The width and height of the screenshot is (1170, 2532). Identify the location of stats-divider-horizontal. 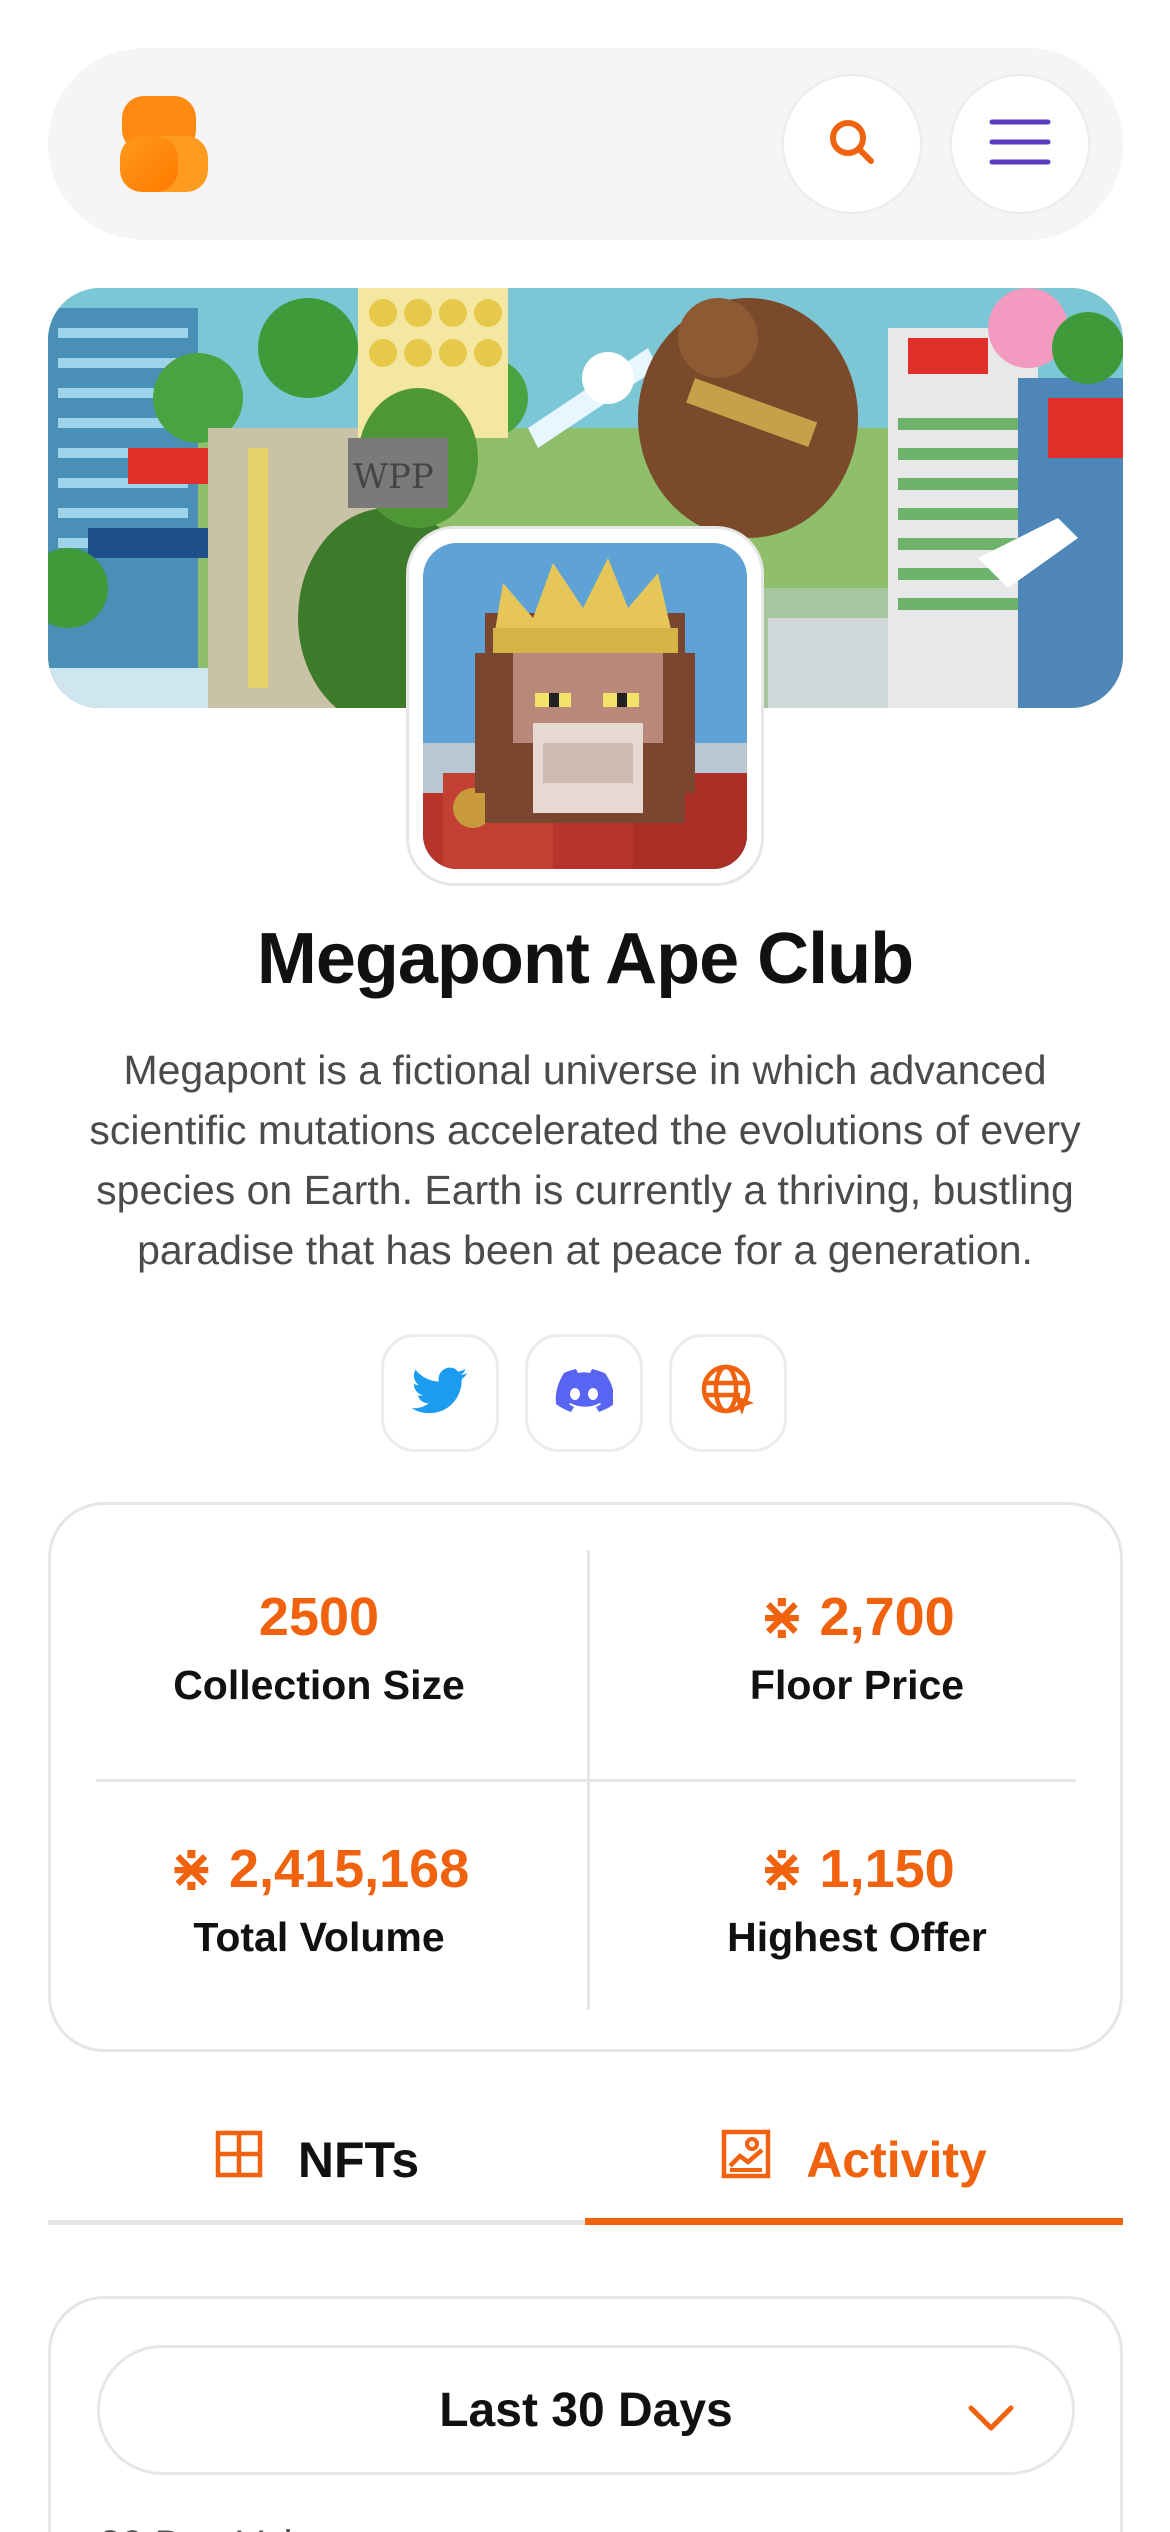
(586, 1780).